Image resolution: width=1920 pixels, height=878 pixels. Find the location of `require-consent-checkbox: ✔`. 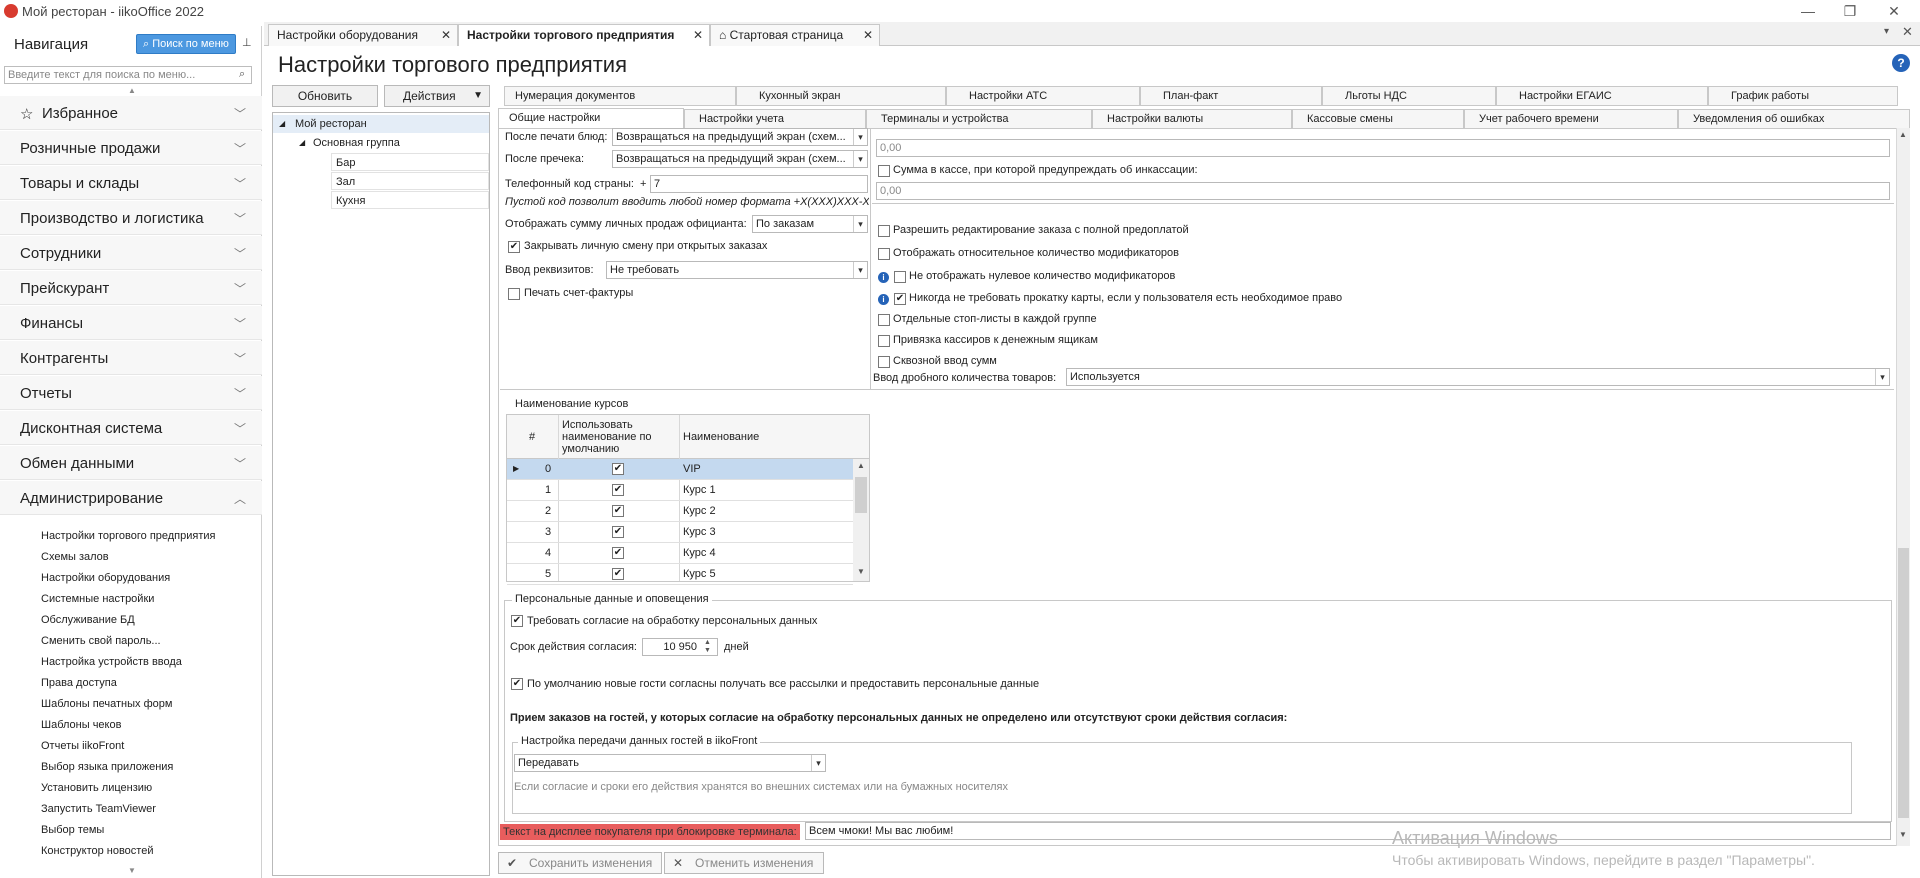

require-consent-checkbox: ✔ is located at coordinates (517, 621).